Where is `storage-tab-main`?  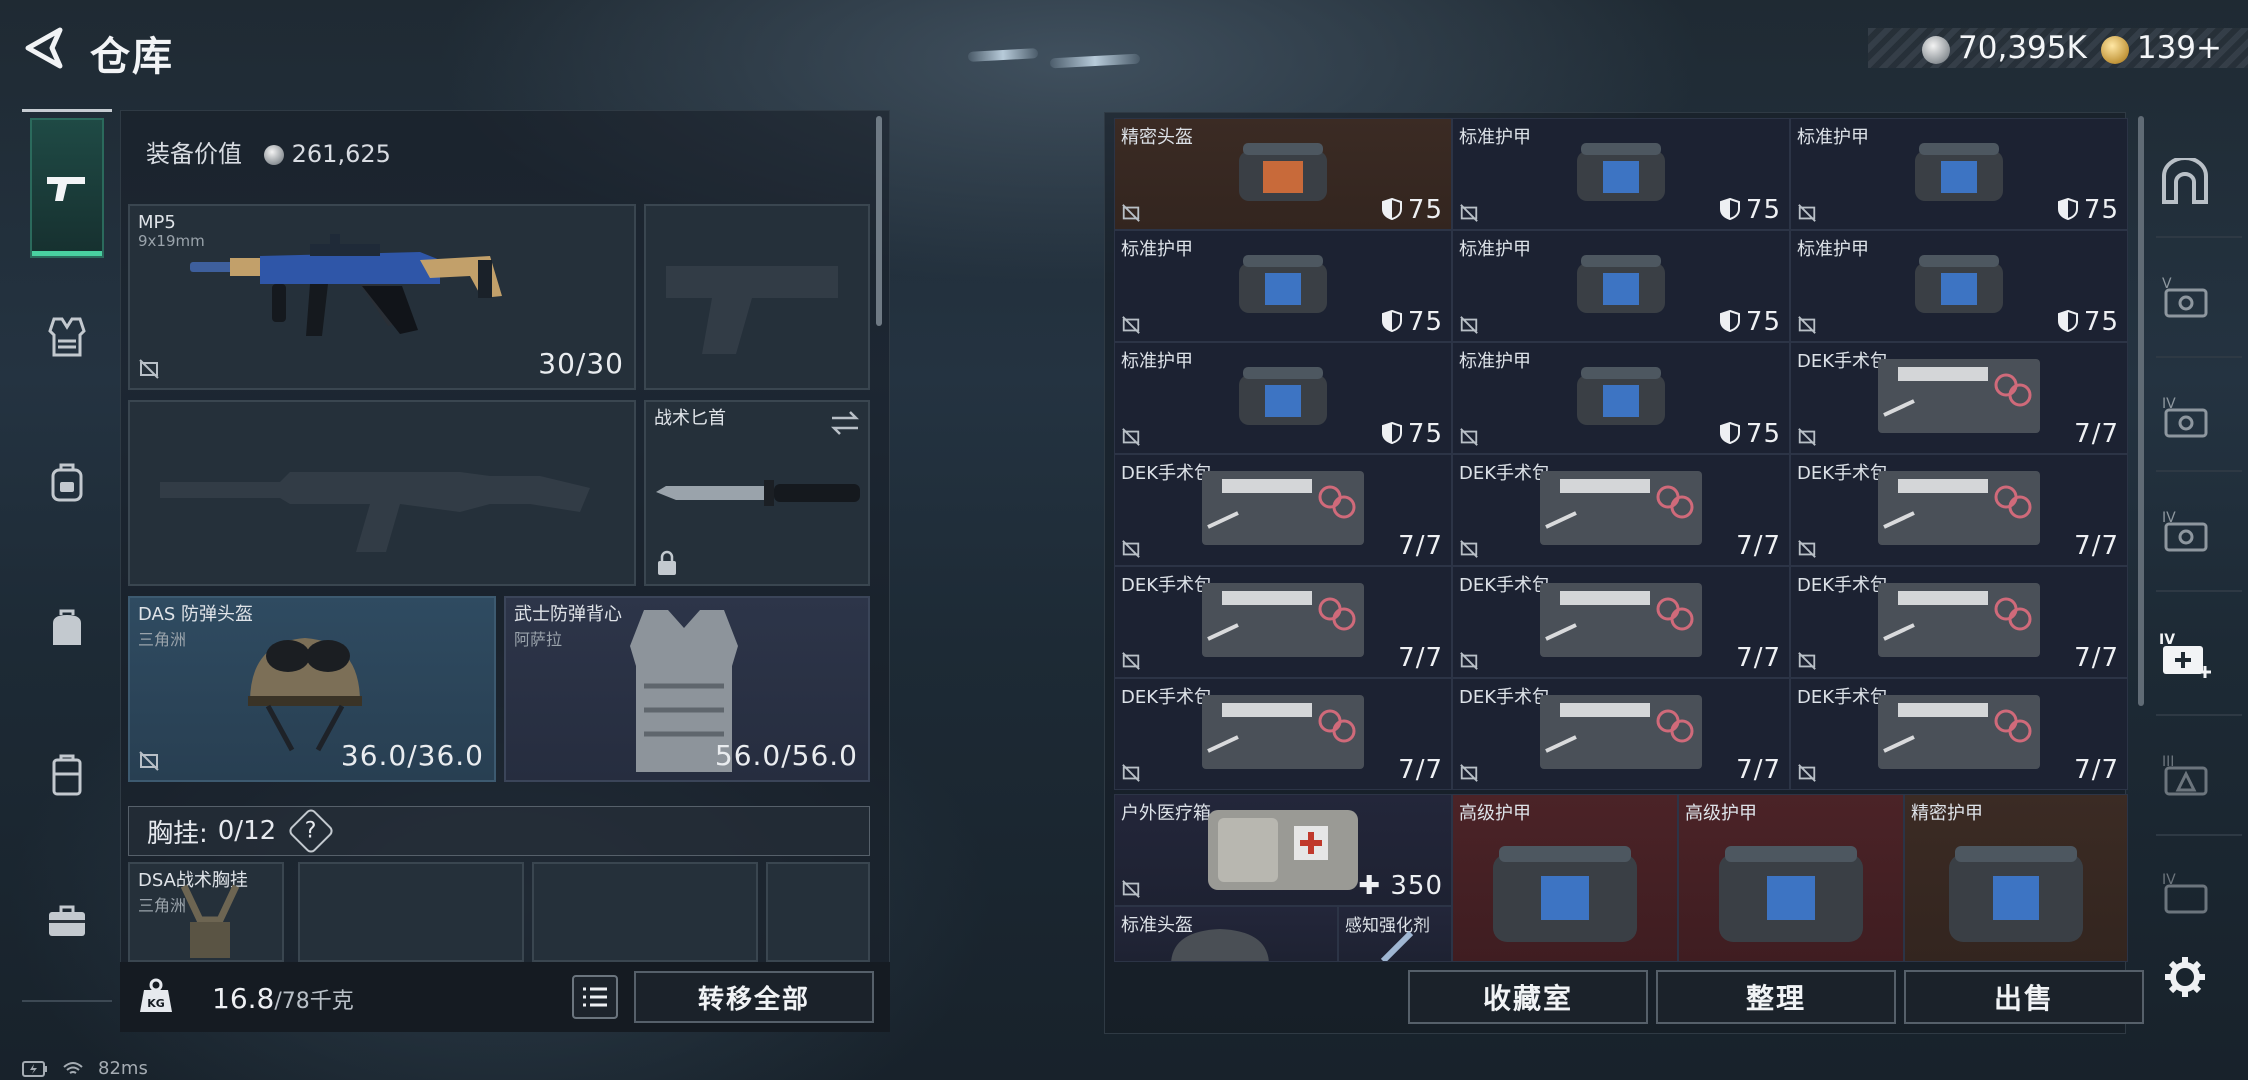 storage-tab-main is located at coordinates (2185, 181).